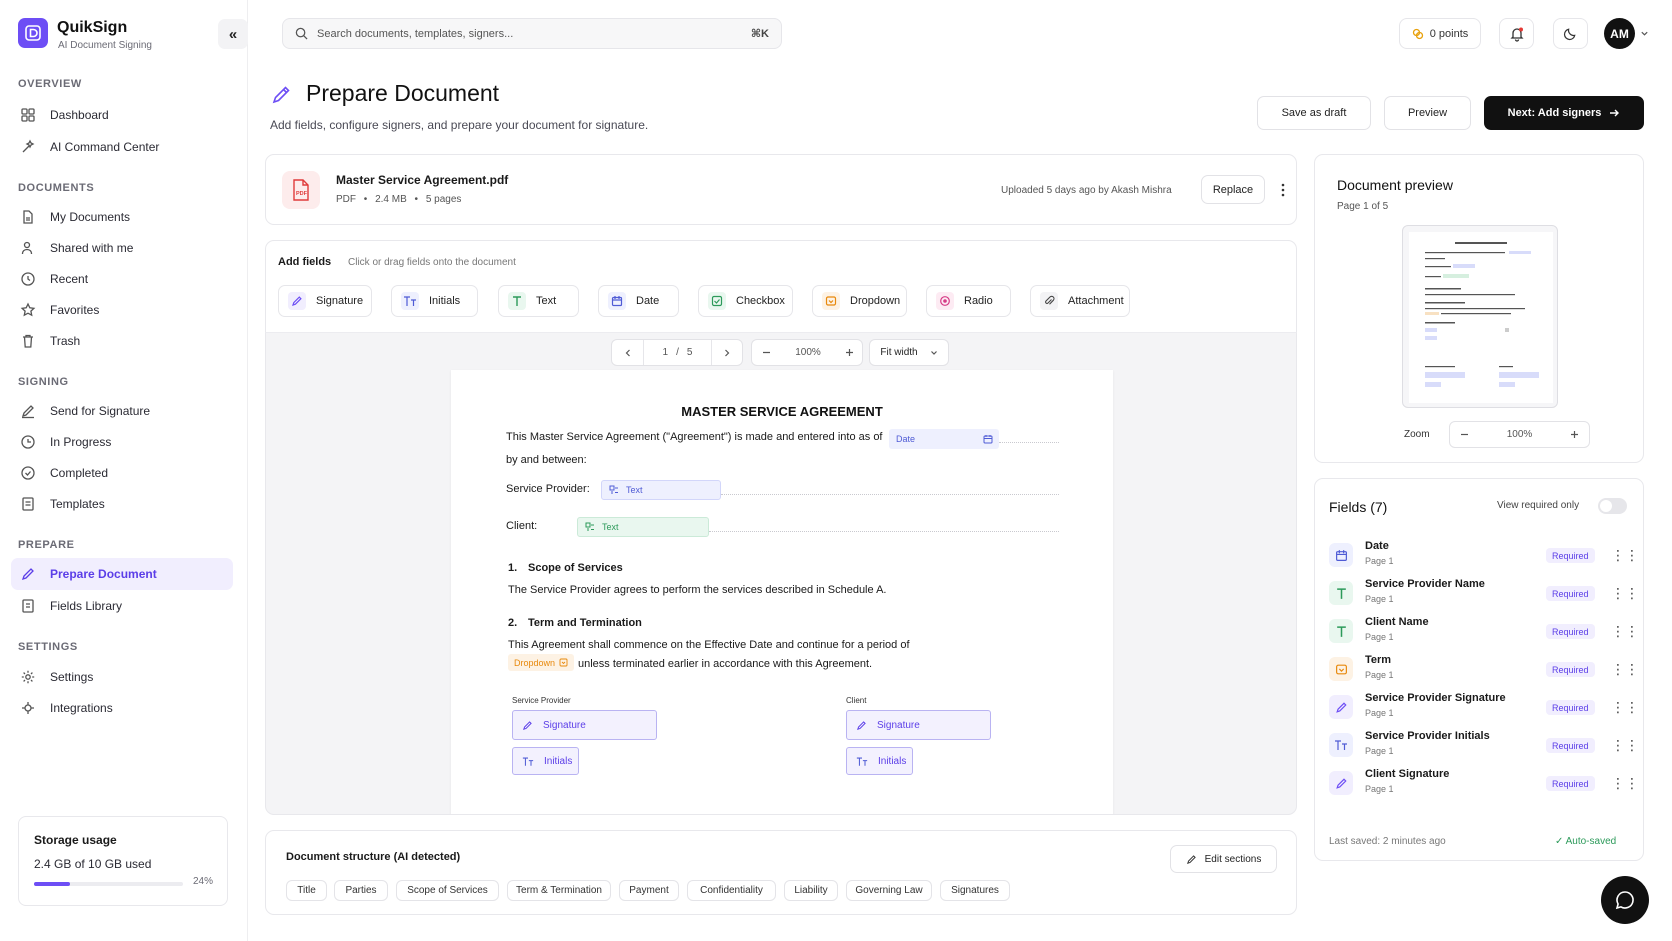  What do you see at coordinates (918, 725) in the screenshot?
I see `client-signature-field: Signature` at bounding box center [918, 725].